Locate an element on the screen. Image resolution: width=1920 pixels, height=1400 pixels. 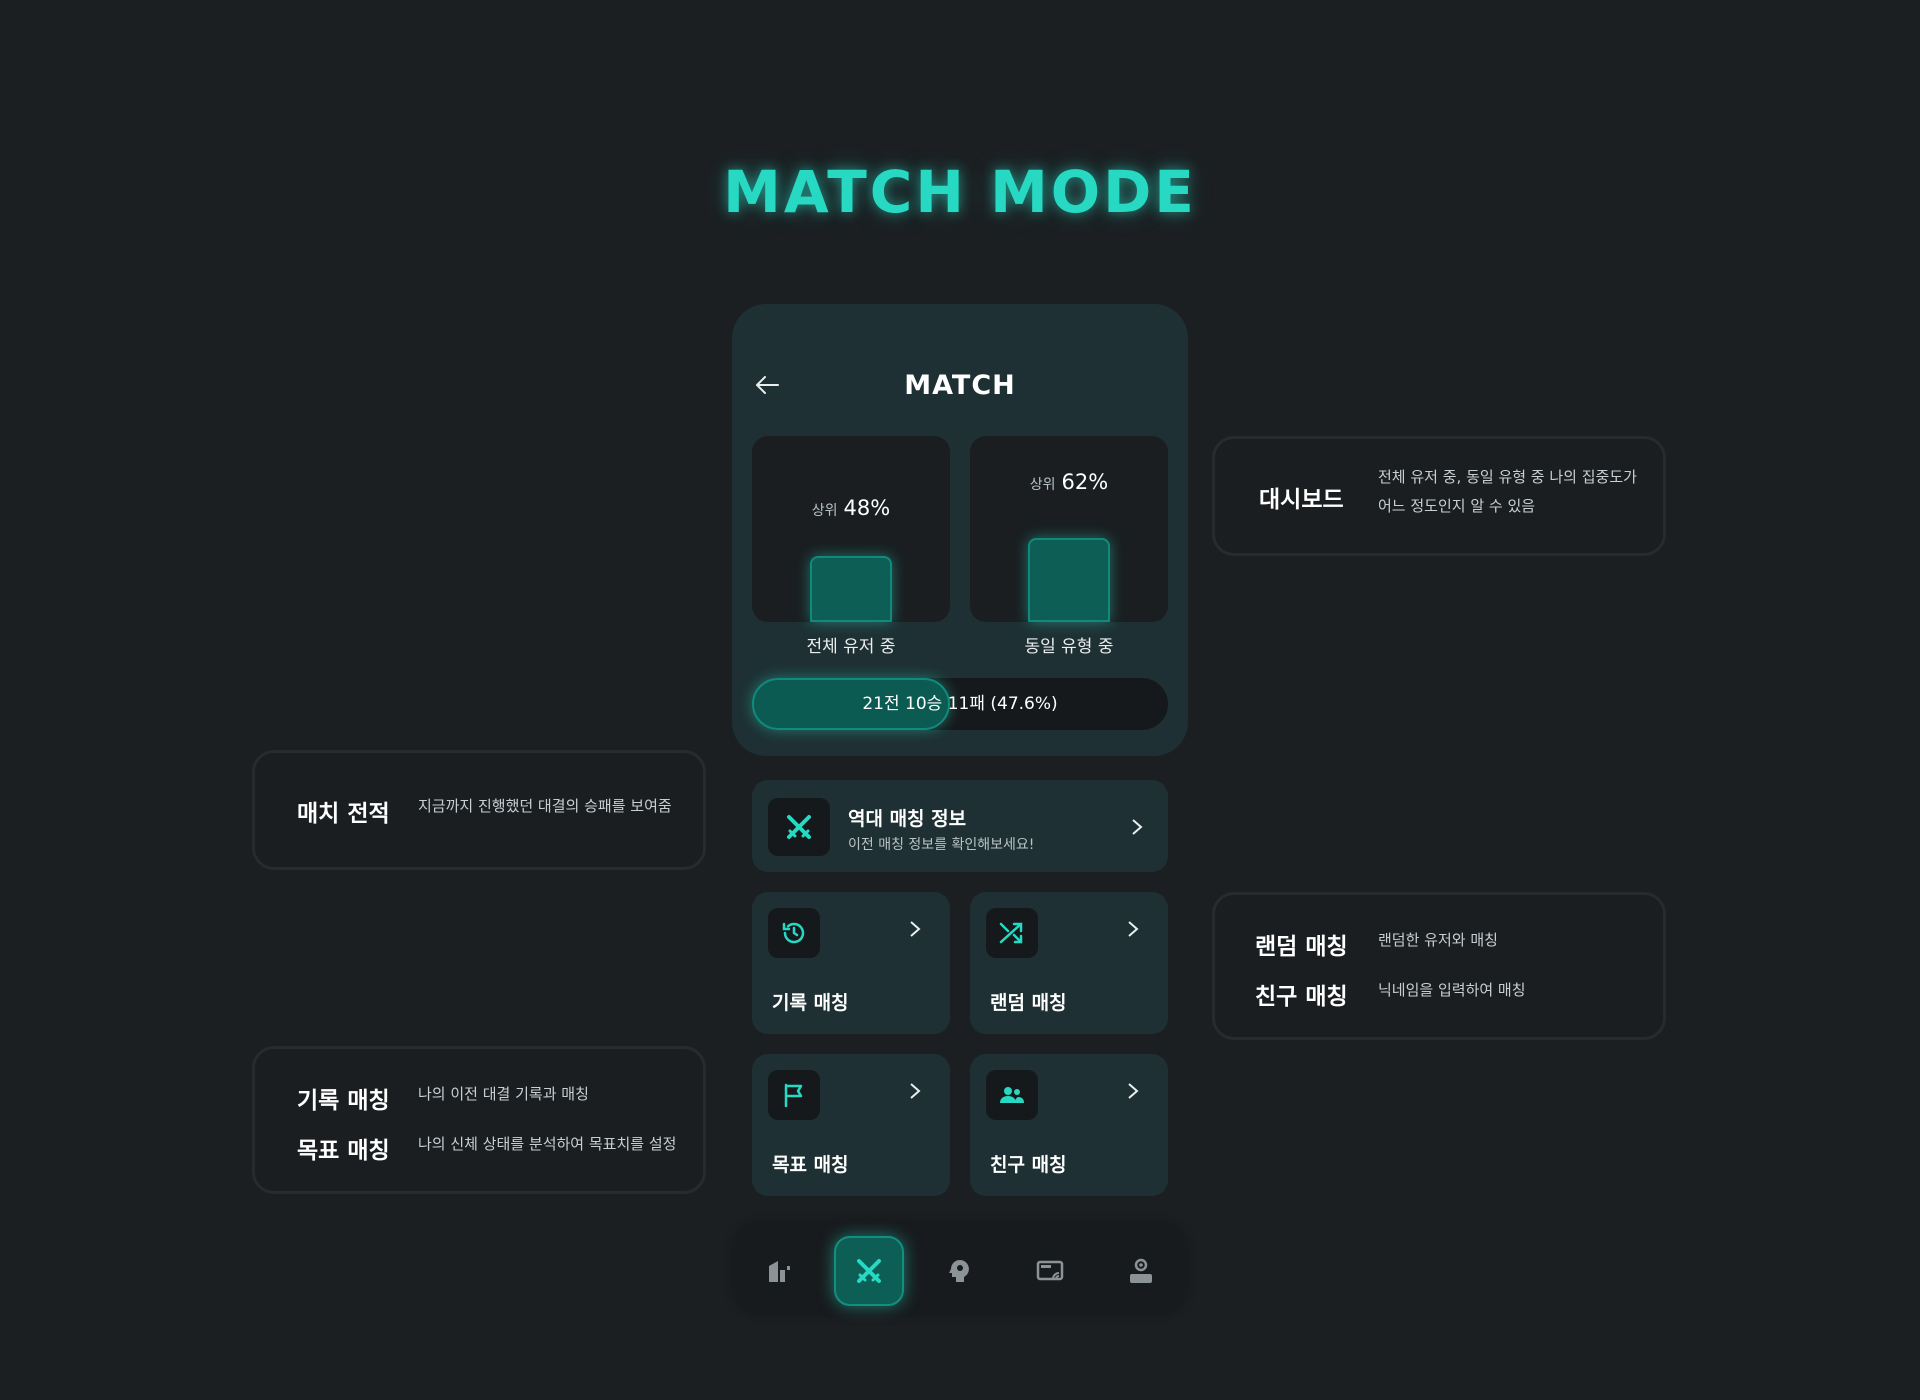
page-title: MATCH is located at coordinates (960, 385).